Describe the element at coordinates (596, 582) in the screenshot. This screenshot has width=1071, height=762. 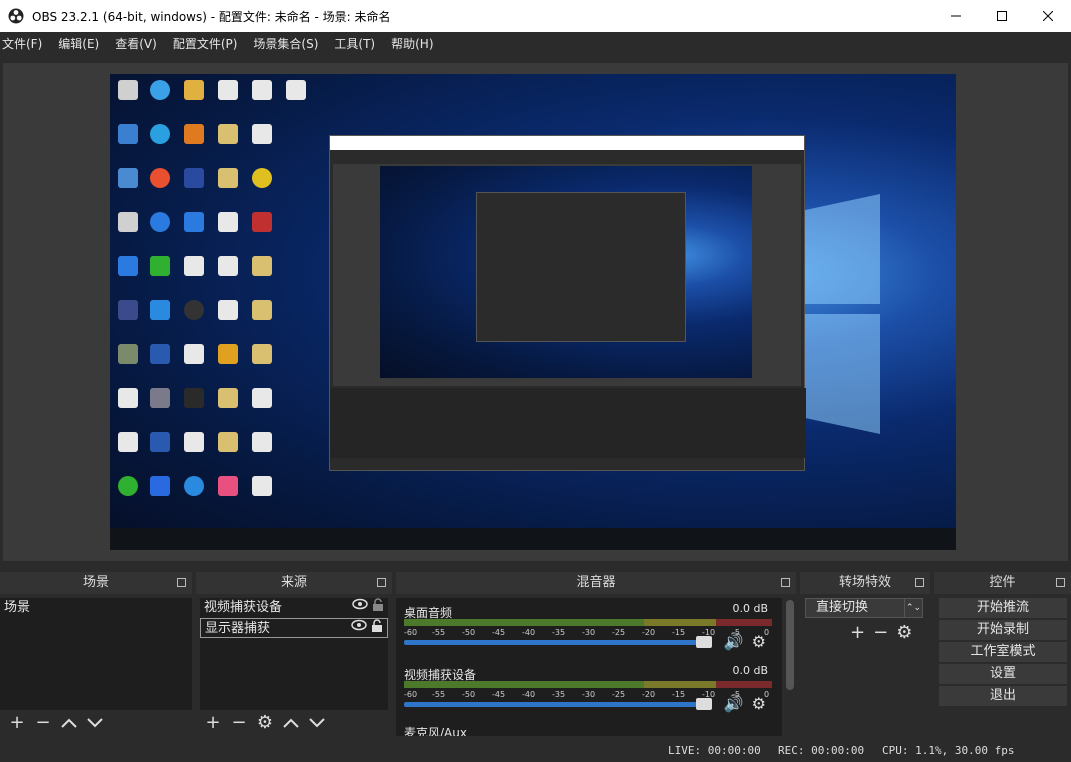
I see `mixer-dock-title: 混音器` at that location.